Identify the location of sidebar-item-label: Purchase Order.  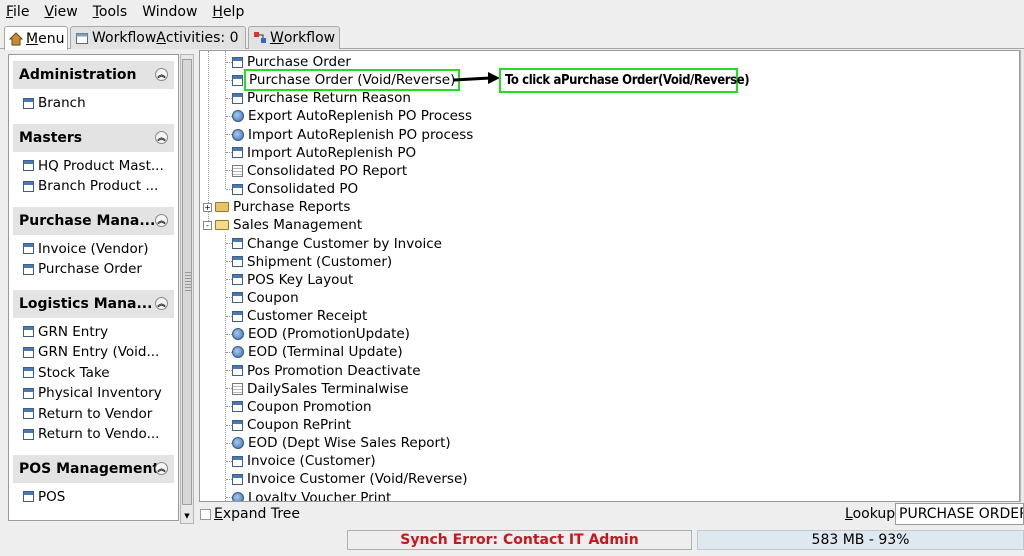
(90, 269).